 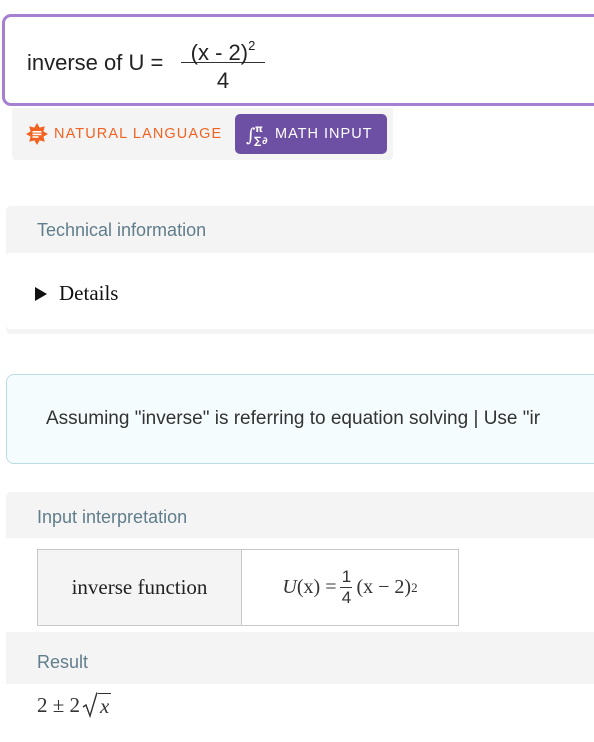 I want to click on query-numerator: (x - 2)2, so click(x=223, y=48).